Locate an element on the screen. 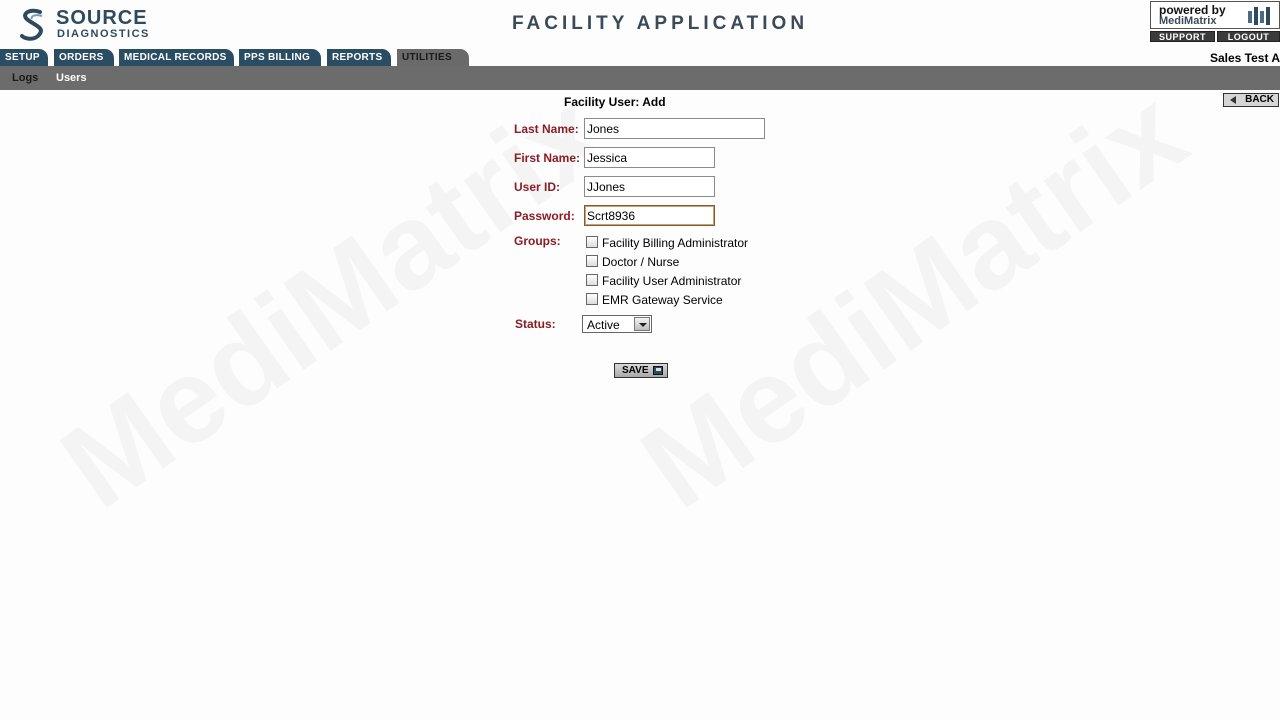 The width and height of the screenshot is (1280, 720). tab-reports: REPORTS is located at coordinates (359, 57).